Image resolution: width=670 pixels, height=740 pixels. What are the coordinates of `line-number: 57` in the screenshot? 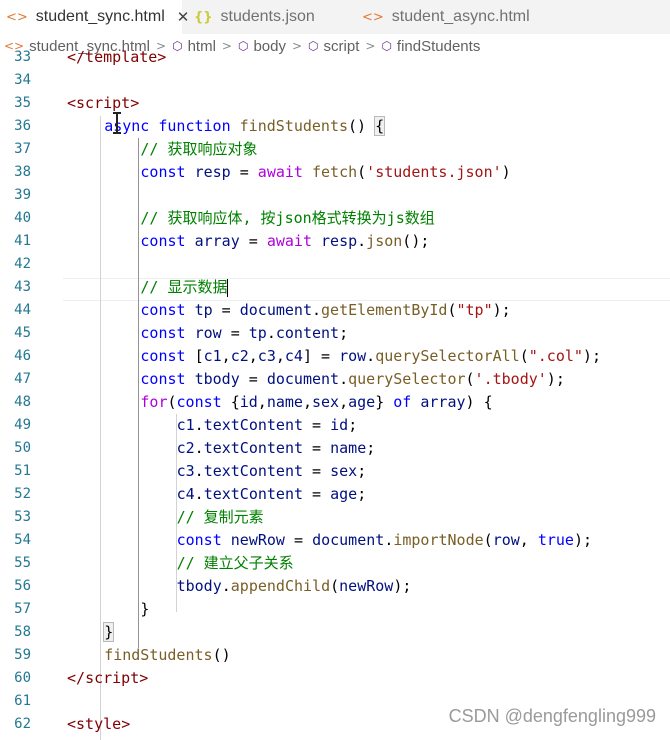 It's located at (22, 609).